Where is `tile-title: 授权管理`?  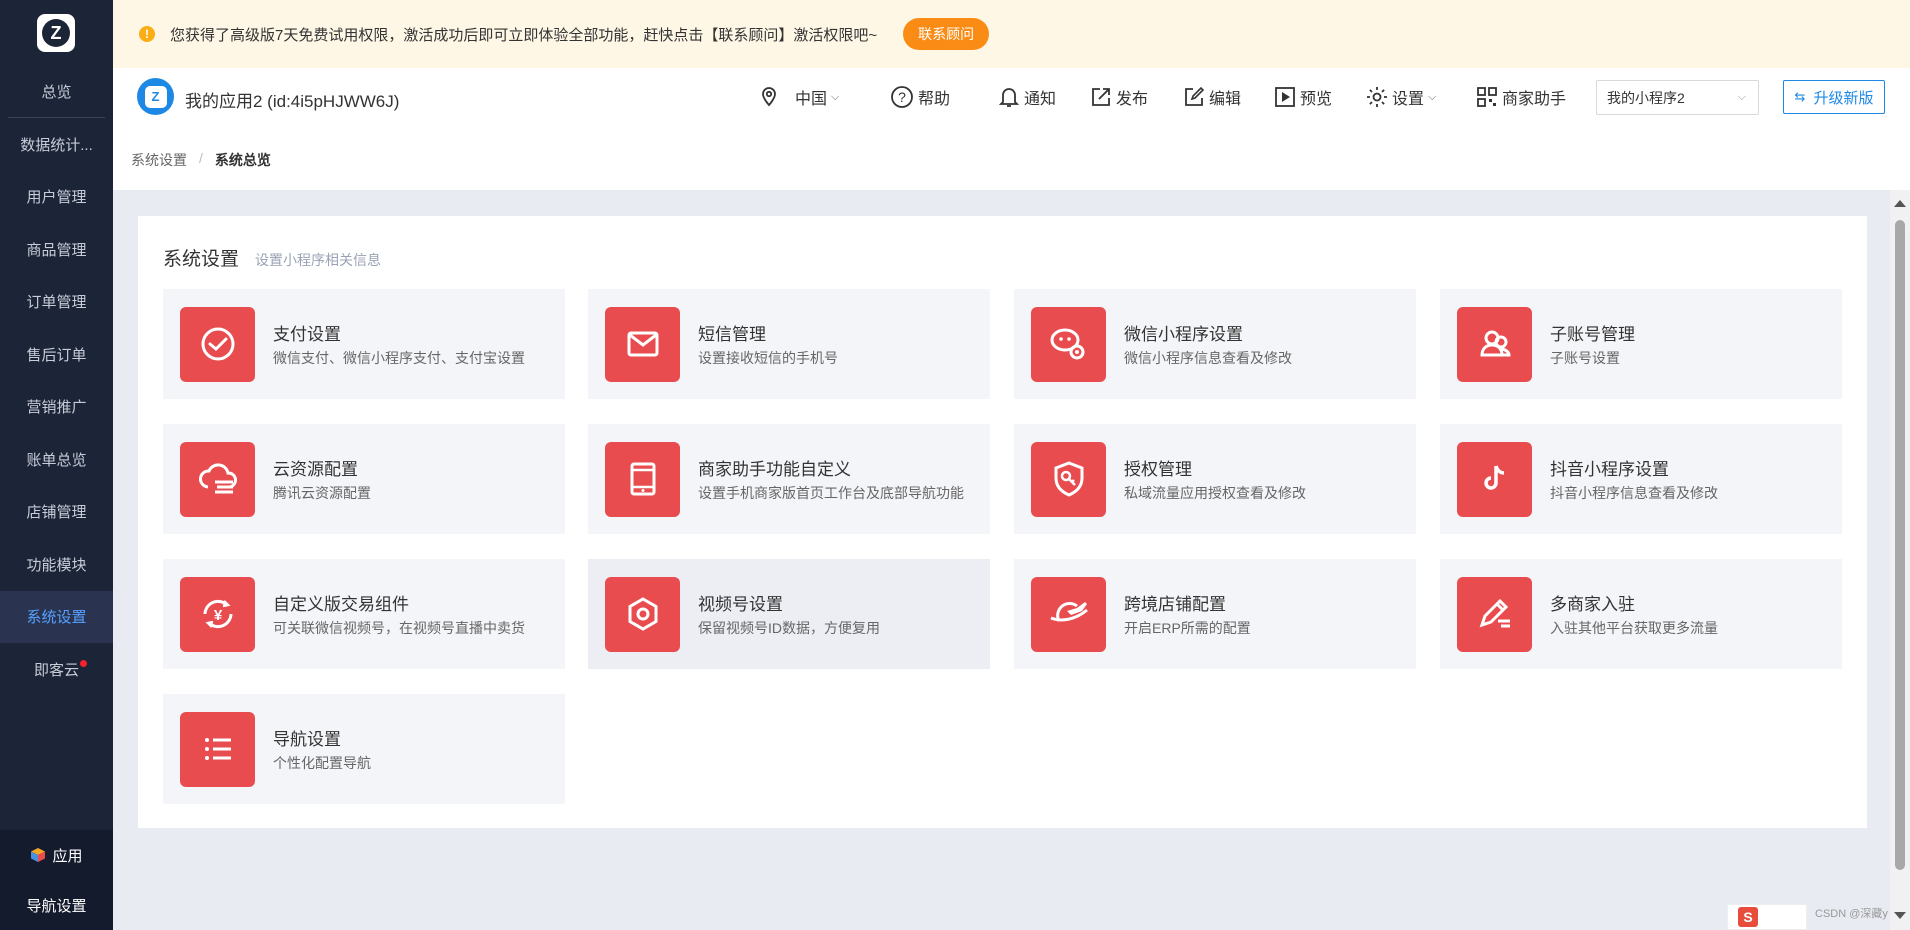 tile-title: 授权管理 is located at coordinates (1158, 469).